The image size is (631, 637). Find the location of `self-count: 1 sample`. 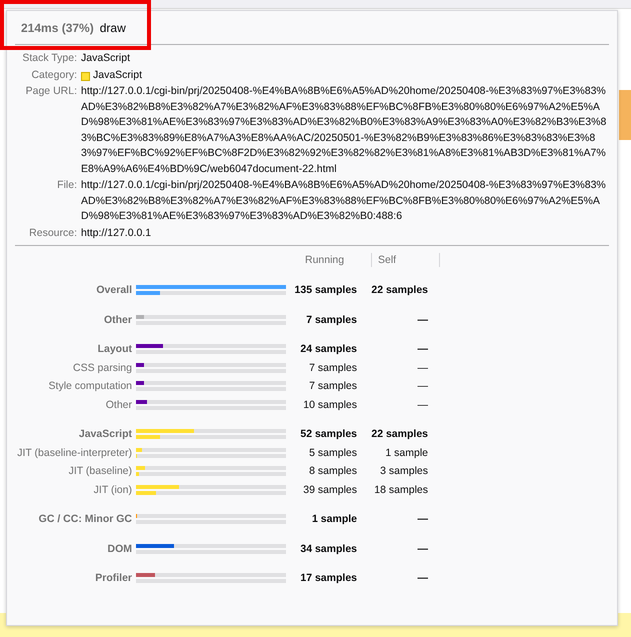

self-count: 1 sample is located at coordinates (406, 452).